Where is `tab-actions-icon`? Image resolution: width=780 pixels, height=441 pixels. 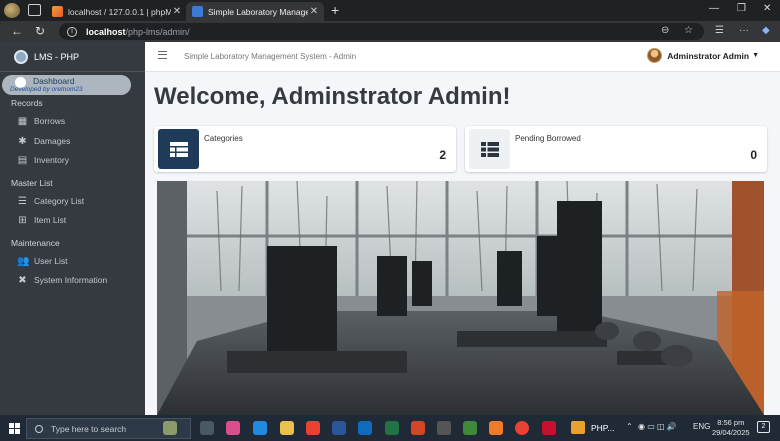
tab-actions-icon is located at coordinates (34, 10).